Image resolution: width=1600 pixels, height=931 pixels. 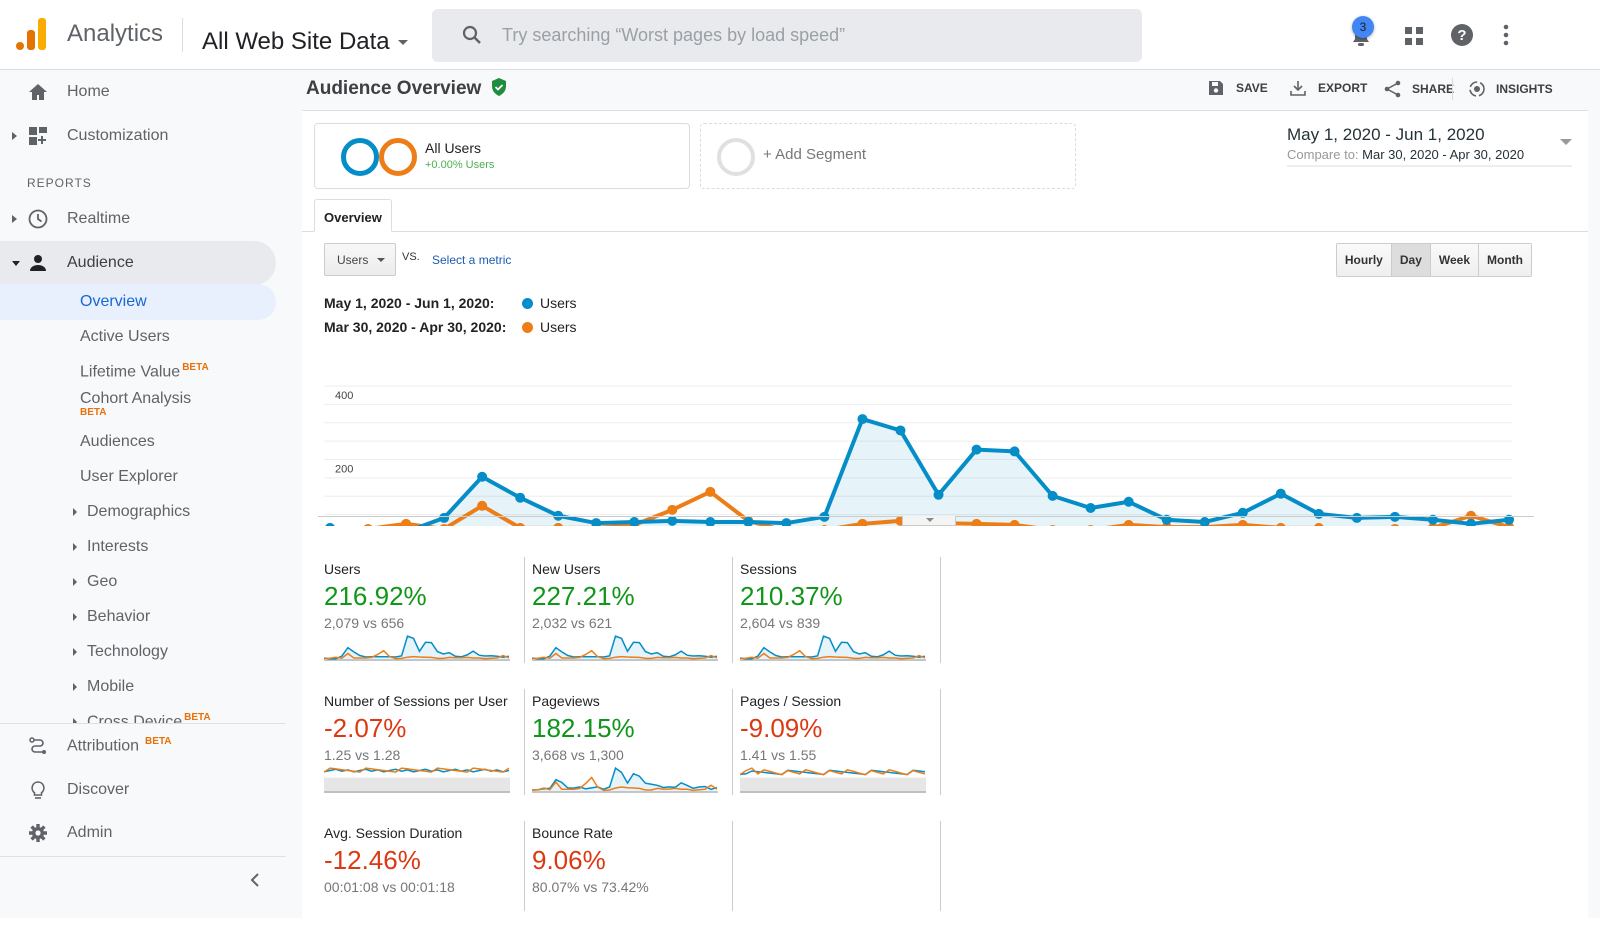 I want to click on sidebar-item-label: Overview, so click(x=113, y=301).